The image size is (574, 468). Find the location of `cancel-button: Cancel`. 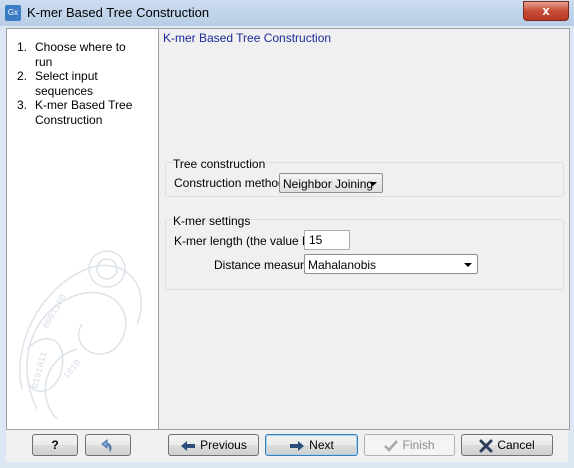

cancel-button: Cancel is located at coordinates (507, 445).